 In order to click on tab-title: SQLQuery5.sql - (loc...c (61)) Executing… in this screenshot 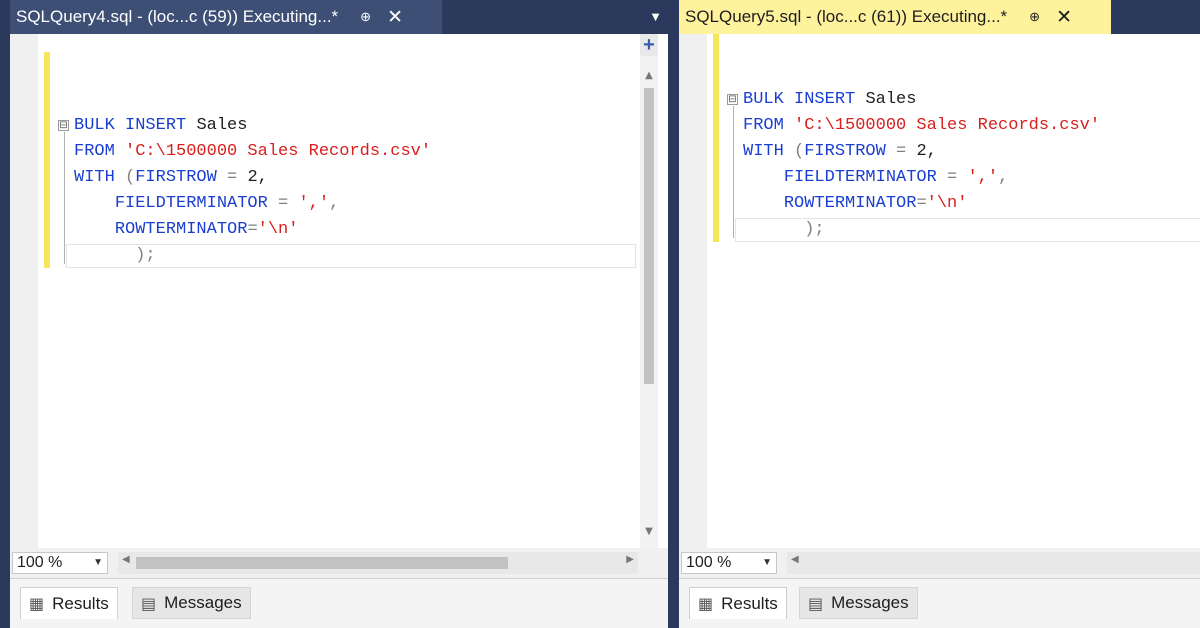, I will do `click(846, 16)`.